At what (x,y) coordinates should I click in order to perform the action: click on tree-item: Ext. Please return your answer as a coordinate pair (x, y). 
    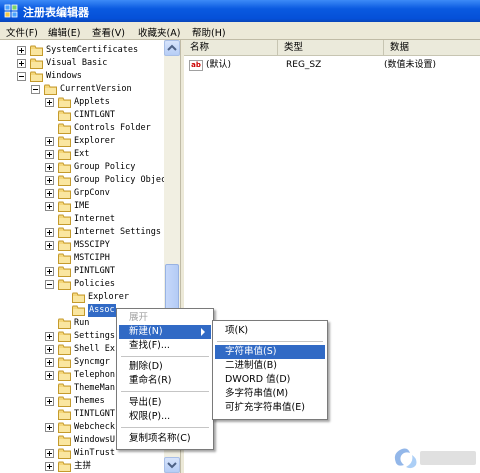
    Looking at the image, I should click on (82, 154).